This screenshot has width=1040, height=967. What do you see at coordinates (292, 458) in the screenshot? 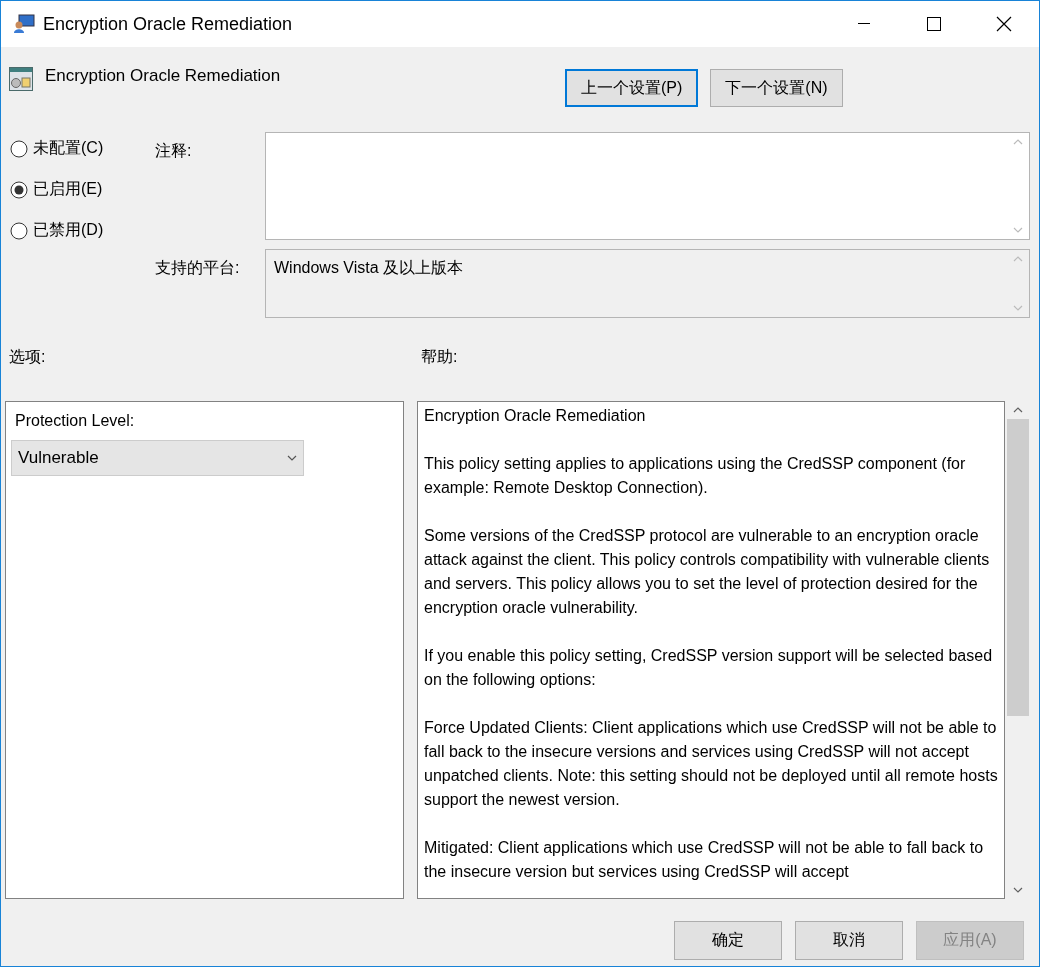
I see `caret-icon` at bounding box center [292, 458].